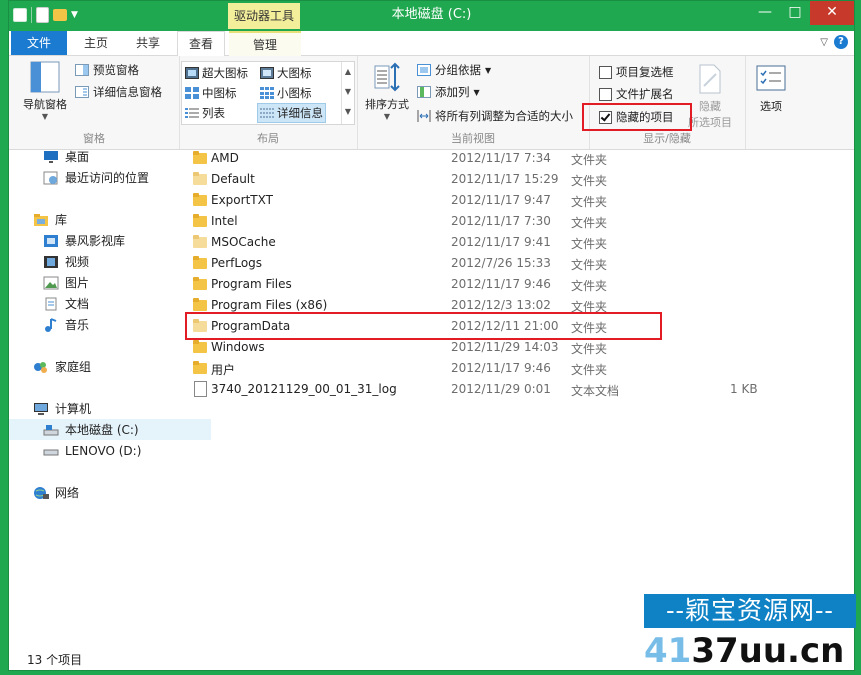 The height and width of the screenshot is (675, 861). What do you see at coordinates (211, 93) in the screenshot?
I see `layout-medium-icons: 中图标` at bounding box center [211, 93].